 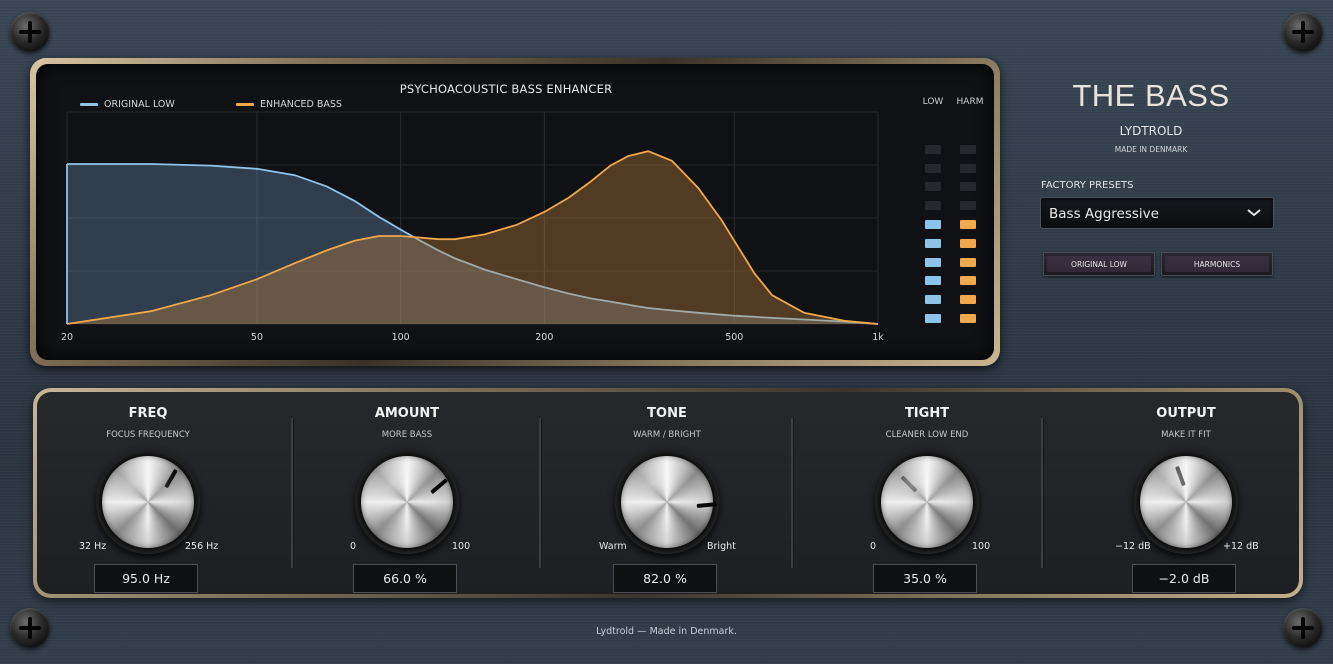 I want to click on x-tick-label: 200, so click(x=544, y=337).